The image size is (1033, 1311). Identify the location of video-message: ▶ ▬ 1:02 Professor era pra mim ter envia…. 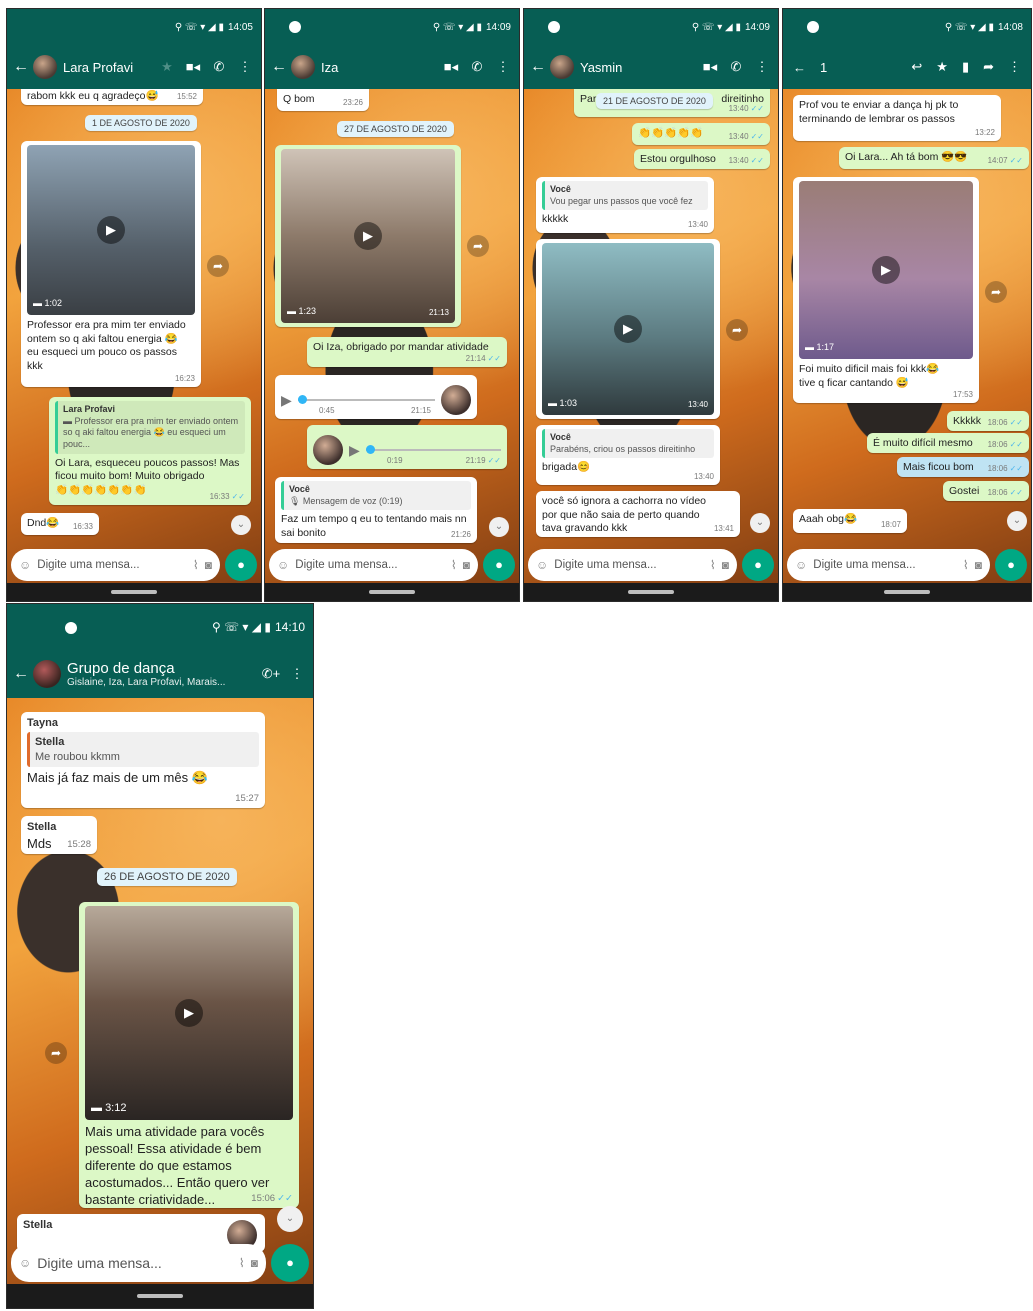
(111, 264).